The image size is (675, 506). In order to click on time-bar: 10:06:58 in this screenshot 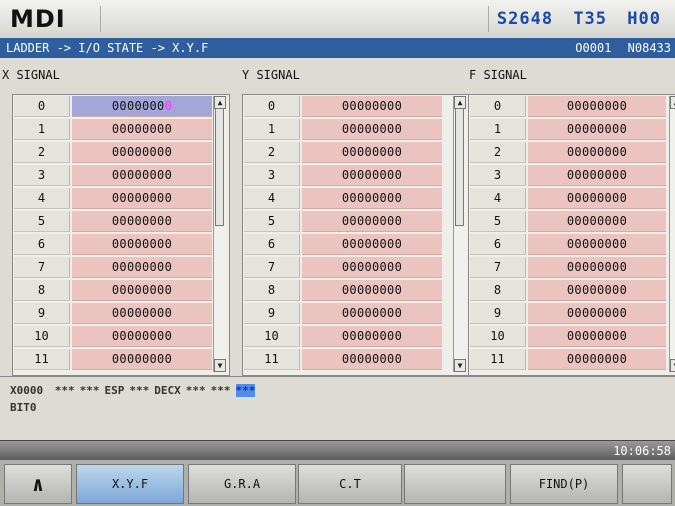, I will do `click(337, 450)`.